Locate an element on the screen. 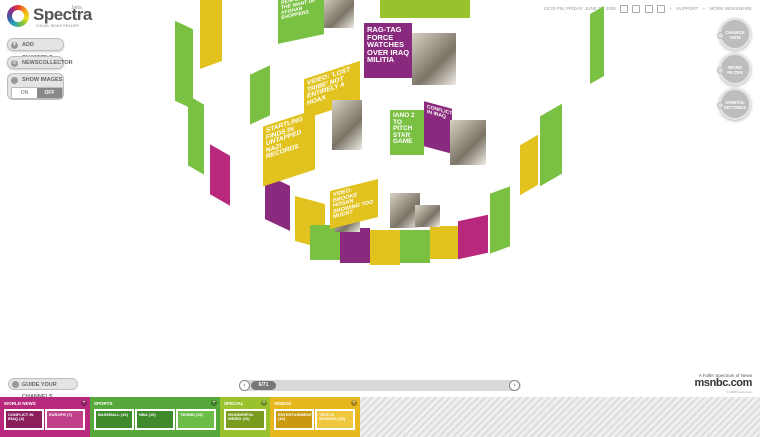 The image size is (760, 437). guide-channels-button: GUIDE YOUR CHANNELS is located at coordinates (43, 389).